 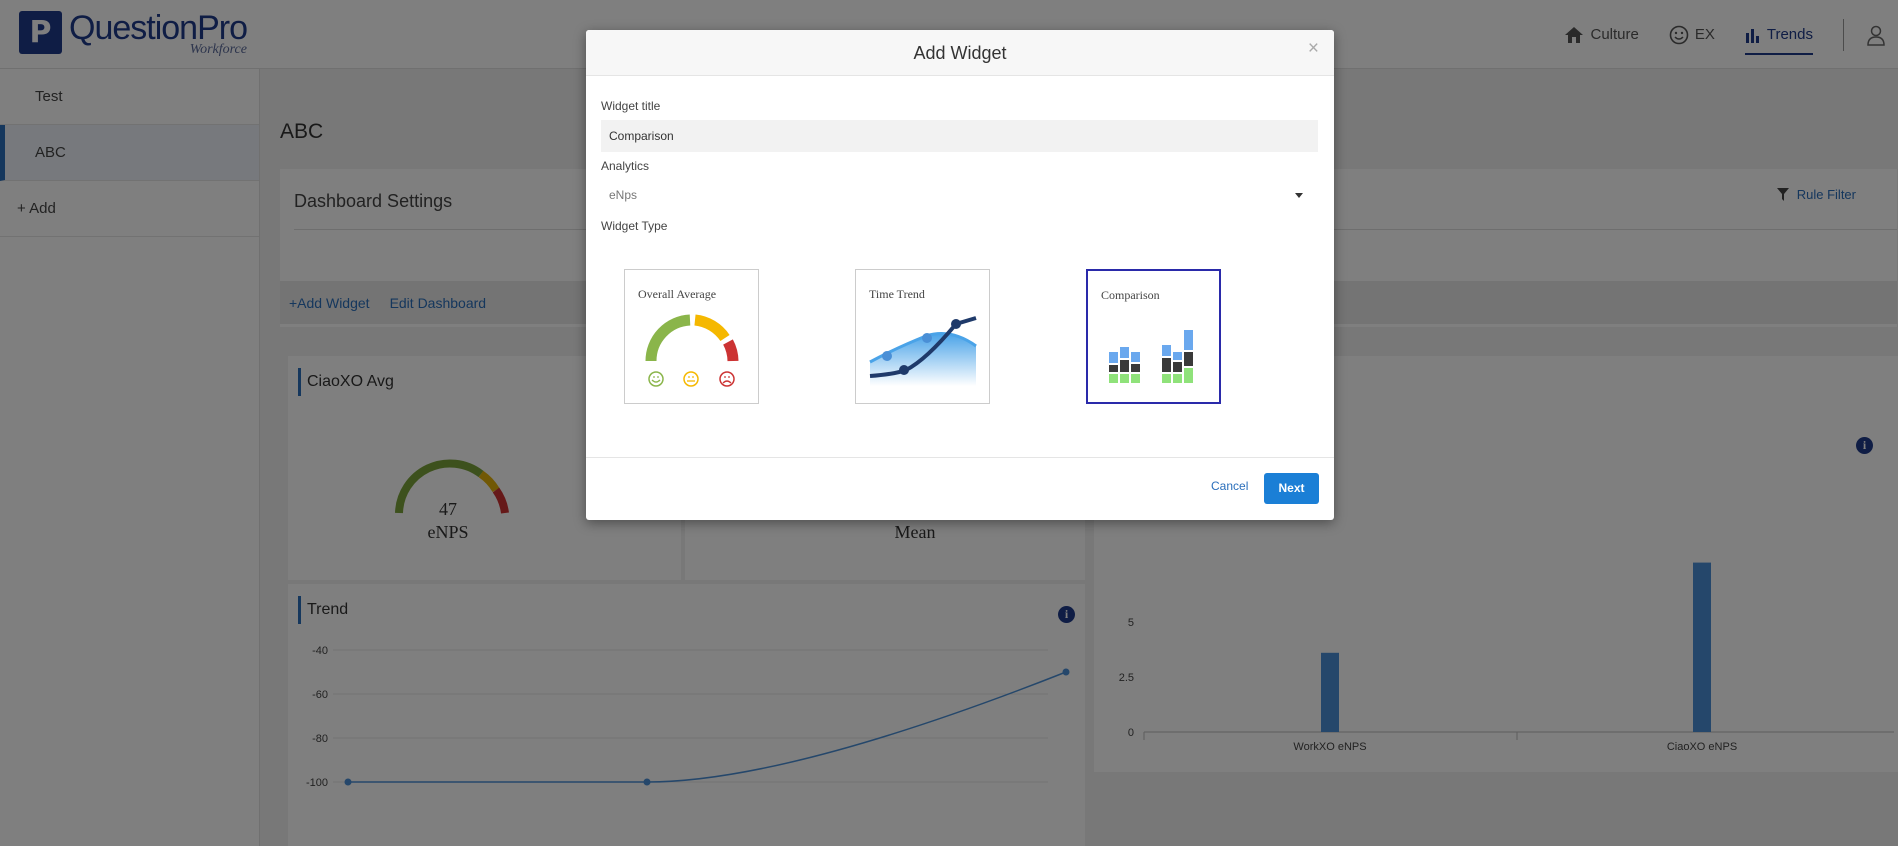 What do you see at coordinates (1229, 486) in the screenshot?
I see `cancel-button: Cancel` at bounding box center [1229, 486].